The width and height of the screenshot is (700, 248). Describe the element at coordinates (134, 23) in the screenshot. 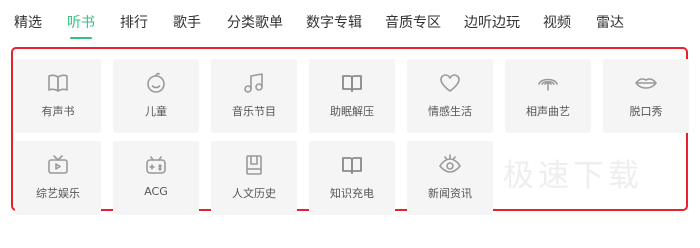

I see `tab-charts: 排行` at that location.